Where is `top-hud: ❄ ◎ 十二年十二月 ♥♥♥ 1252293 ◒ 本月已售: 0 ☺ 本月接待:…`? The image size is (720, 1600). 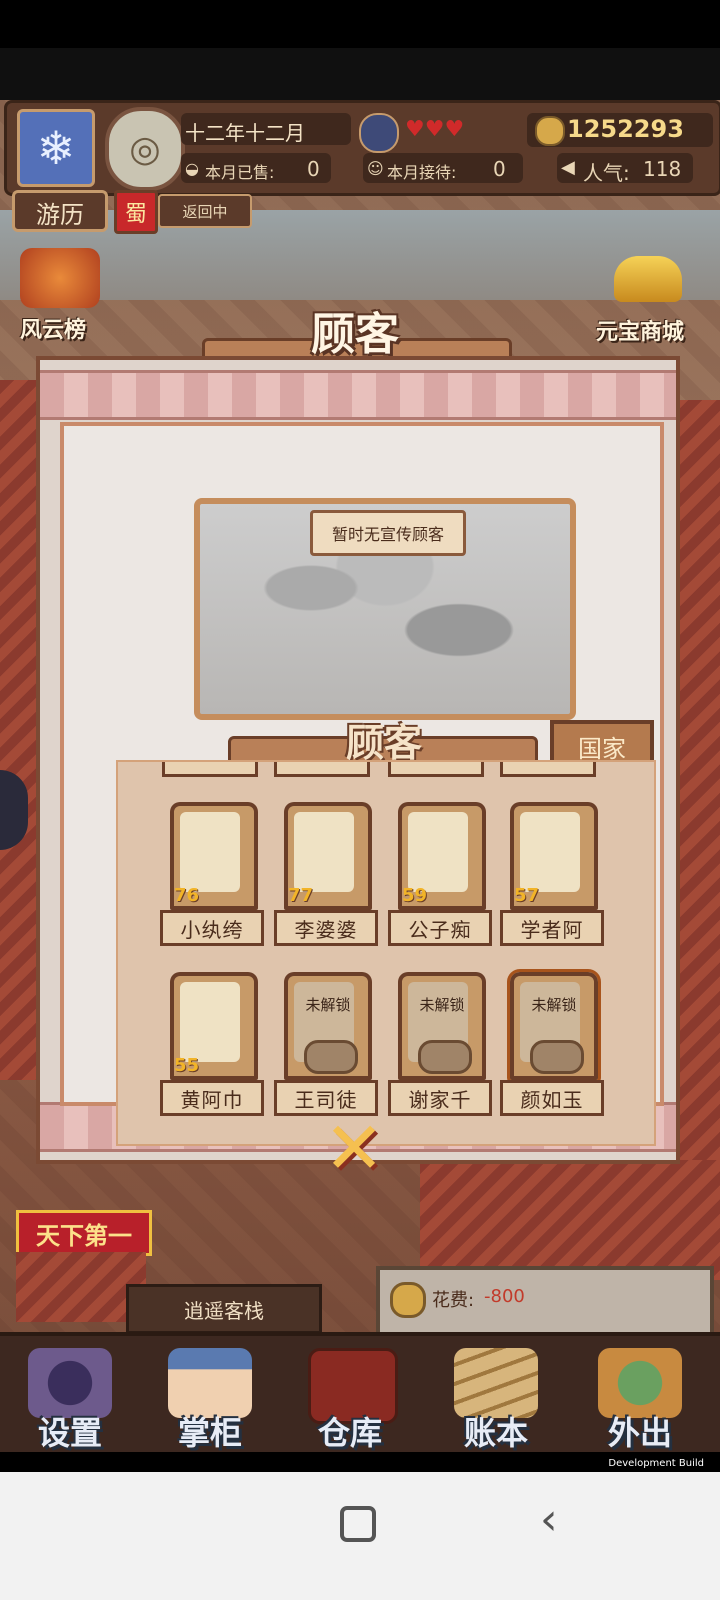
top-hud: ❄ ◎ 十二年十二月 ♥♥♥ 1252293 ◒ 本月已售: 0 ☺ 本月接待:… is located at coordinates (362, 148).